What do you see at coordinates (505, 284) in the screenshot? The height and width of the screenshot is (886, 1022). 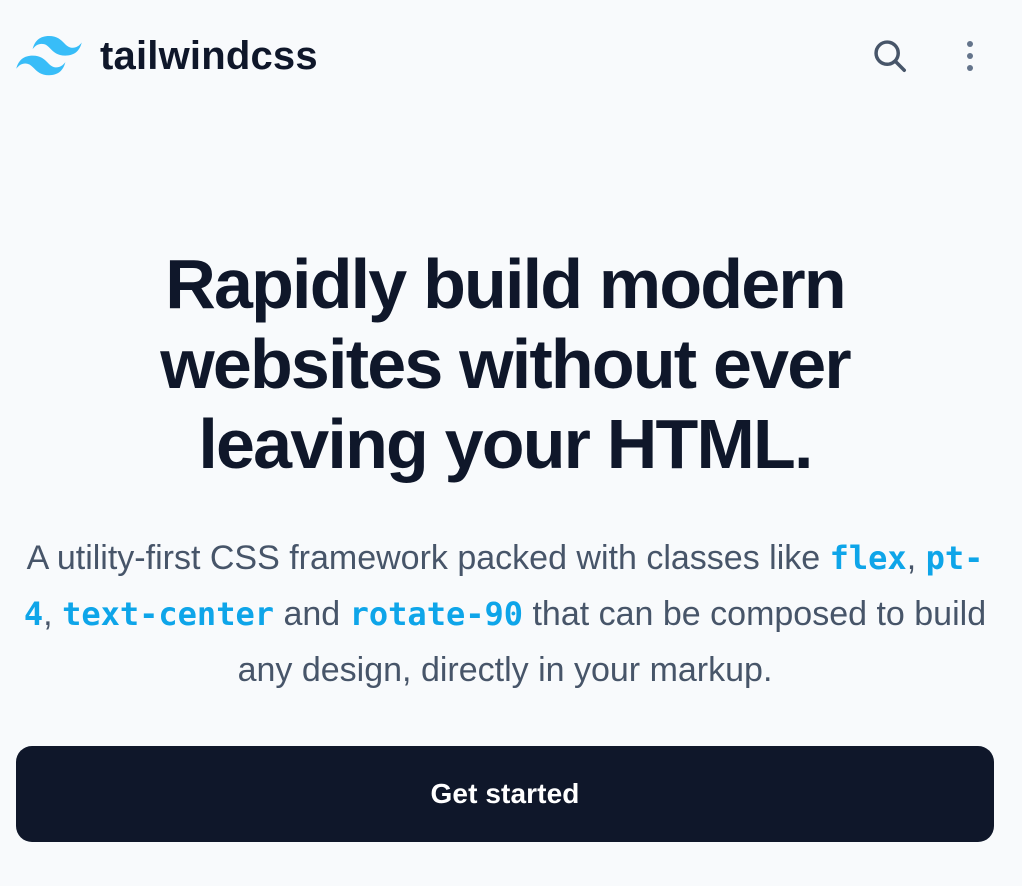 I see `hero-title-line-1: Rapidly build modern` at bounding box center [505, 284].